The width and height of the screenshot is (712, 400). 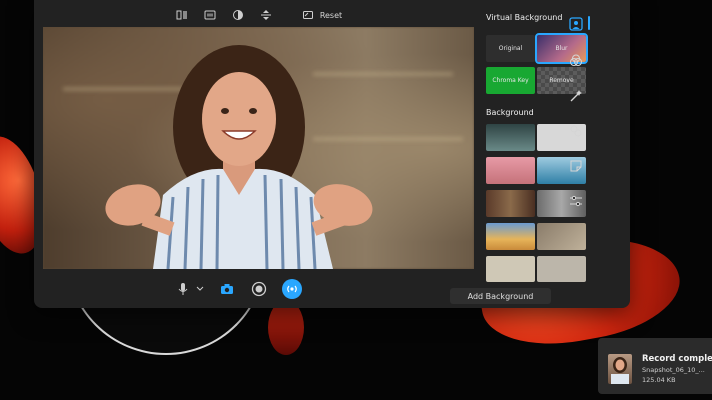 What do you see at coordinates (524, 17) in the screenshot?
I see `virtual-background-title: Virtual Background` at bounding box center [524, 17].